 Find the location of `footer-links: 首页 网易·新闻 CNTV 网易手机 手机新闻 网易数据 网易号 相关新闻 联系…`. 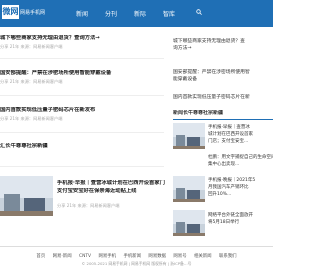

footer-links: 首页 网易·新闻 CNTV 网易手机 手机新闻 网易数据 网易号 相关新闻 联系… is located at coordinates (136, 256).